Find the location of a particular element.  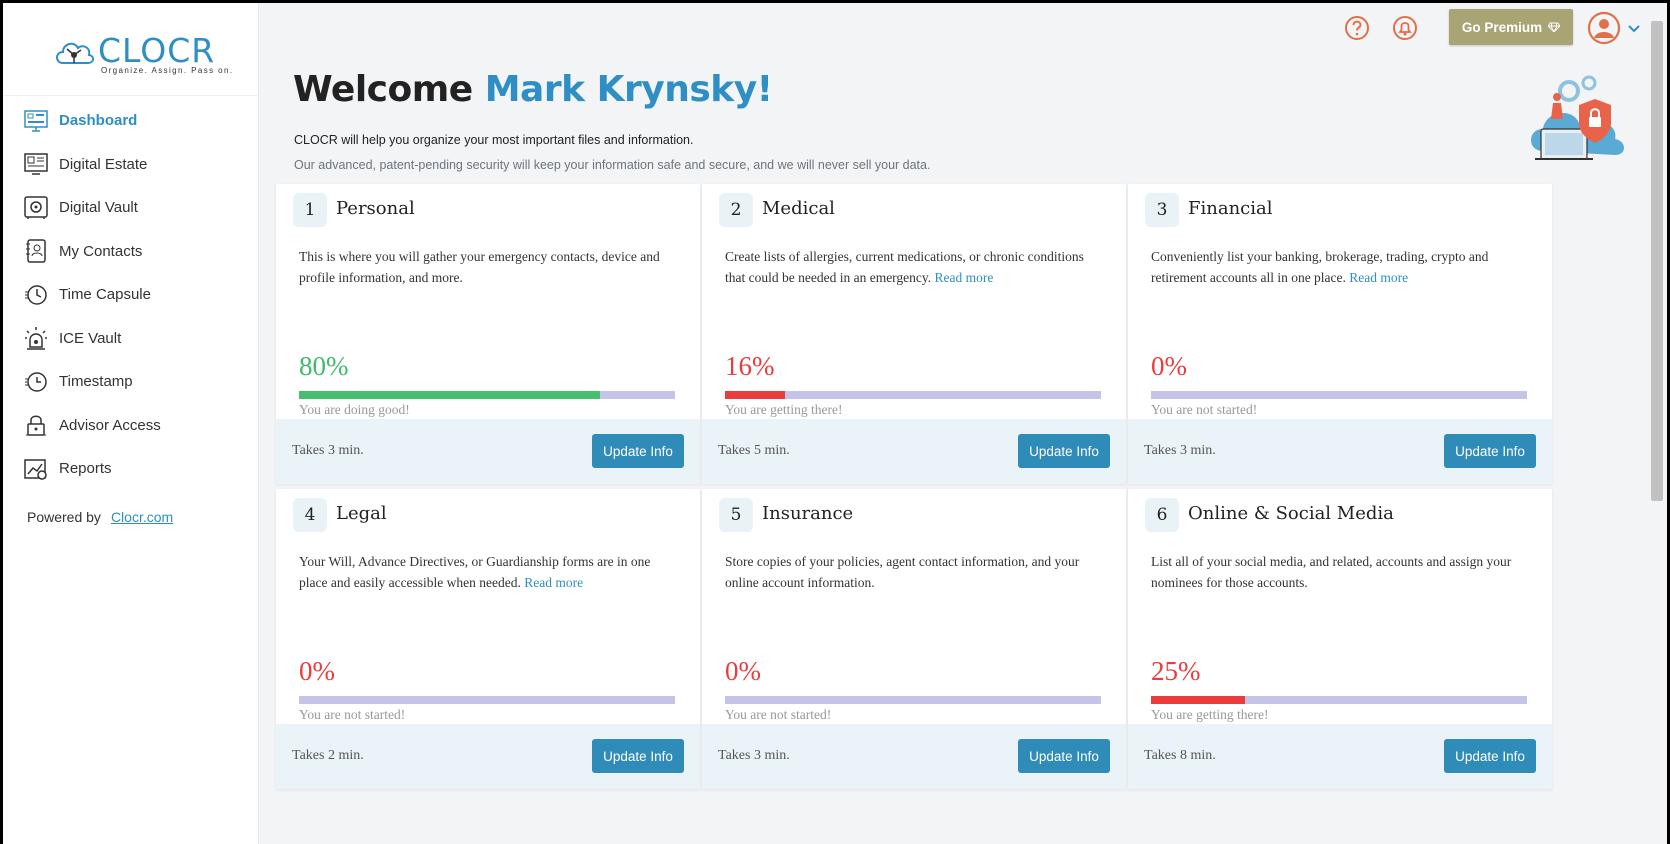

sidebar-item-time-capsule: Time Capsule is located at coordinates (131, 295).